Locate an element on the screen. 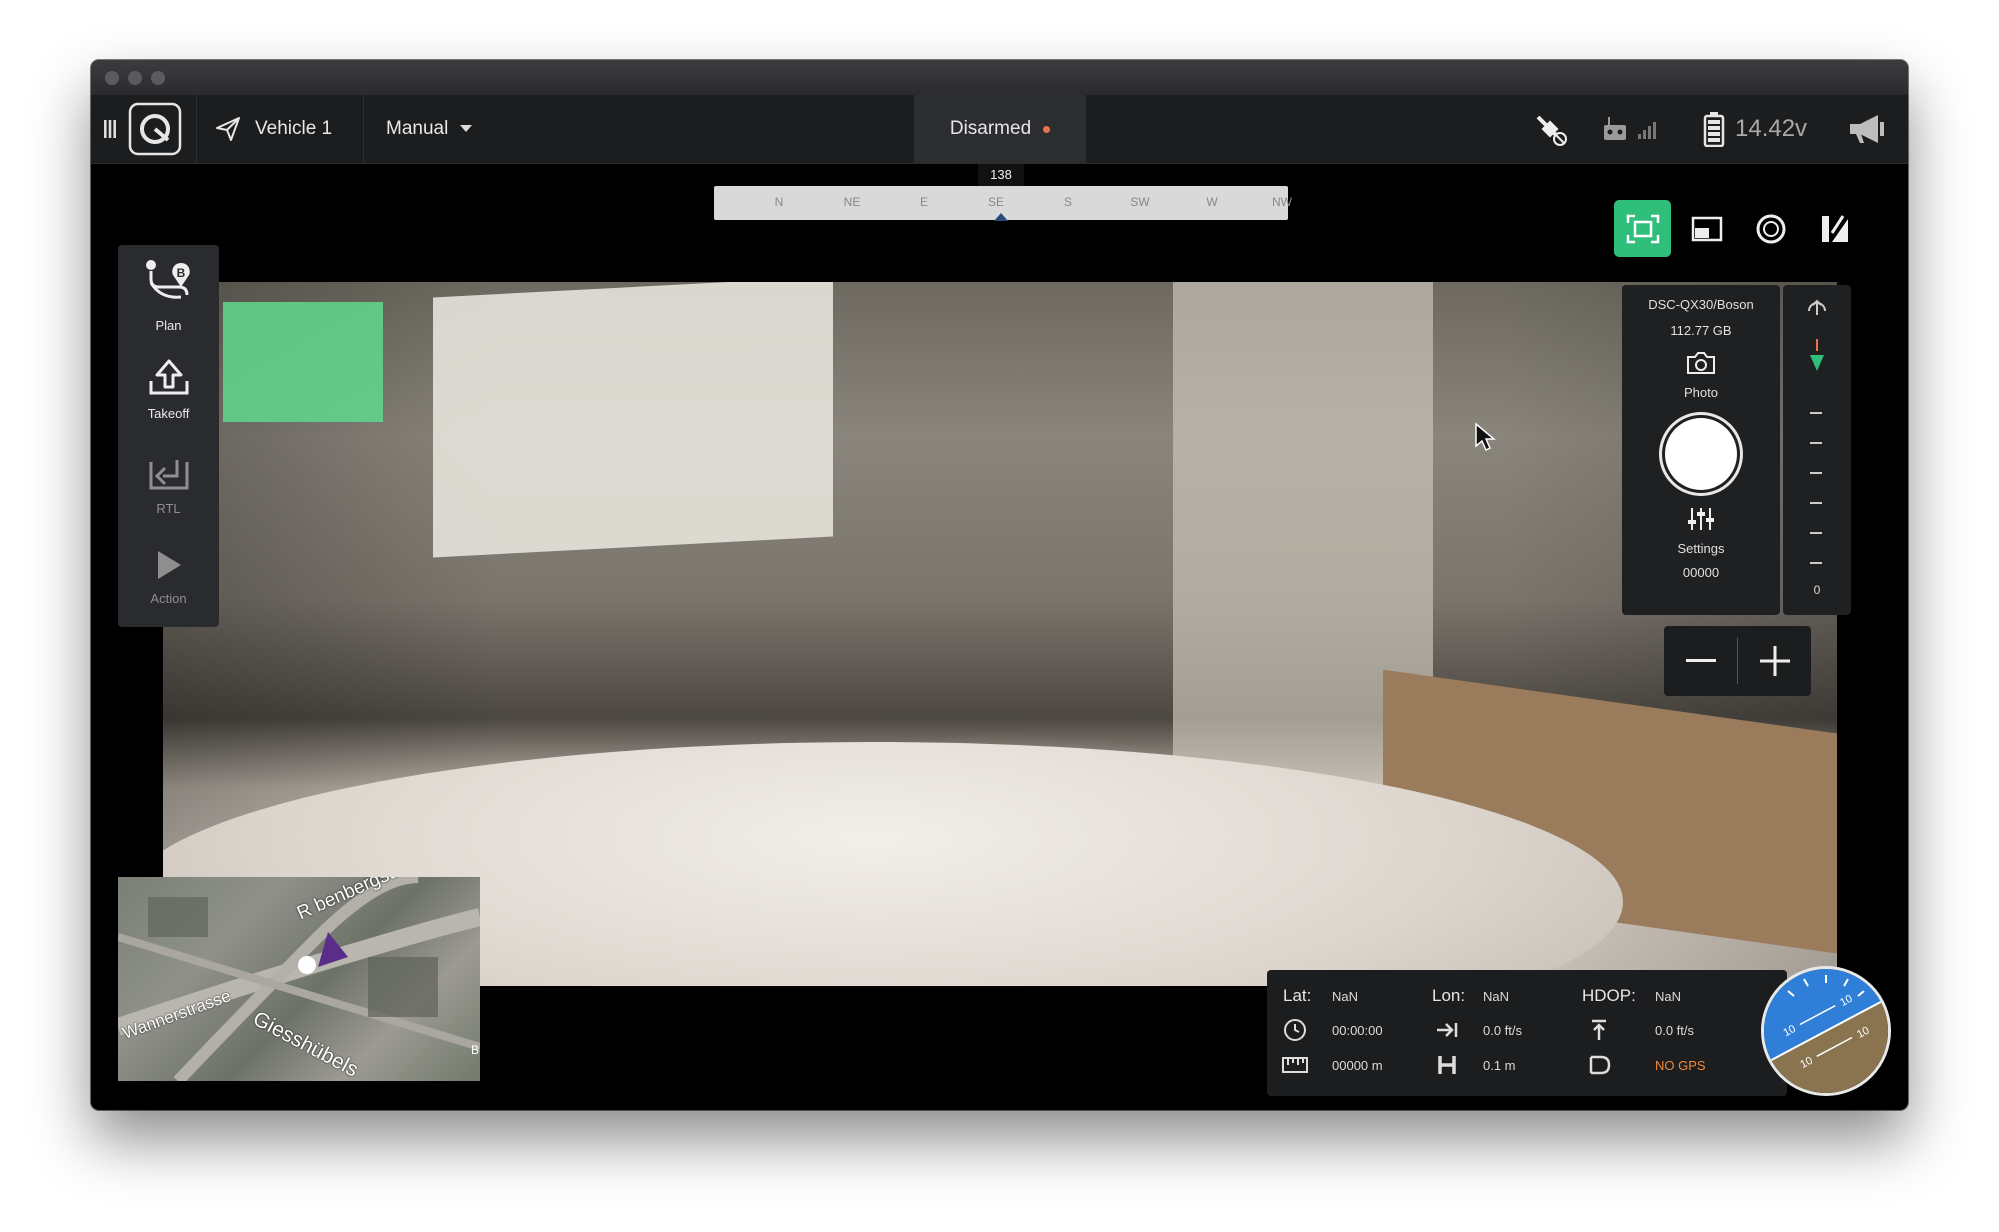  camera-mode-icon is located at coordinates (1834, 228).